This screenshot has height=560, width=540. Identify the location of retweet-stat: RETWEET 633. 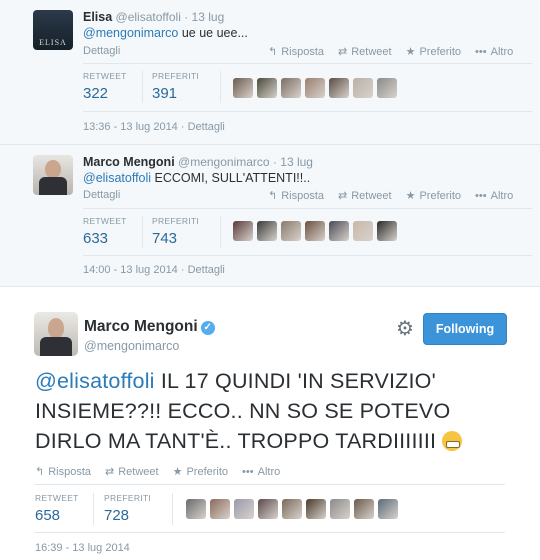
(105, 231).